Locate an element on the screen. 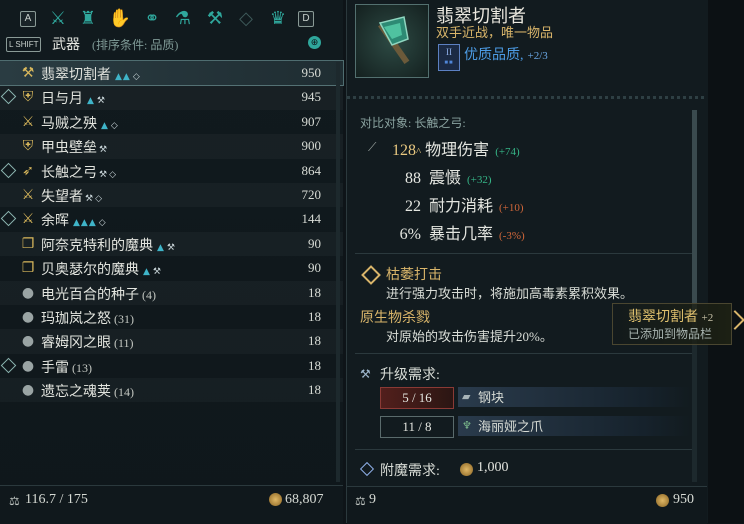 Image resolution: width=744 pixels, height=524 pixels. item-name-cell: 手雷 (13) is located at coordinates (66, 367).